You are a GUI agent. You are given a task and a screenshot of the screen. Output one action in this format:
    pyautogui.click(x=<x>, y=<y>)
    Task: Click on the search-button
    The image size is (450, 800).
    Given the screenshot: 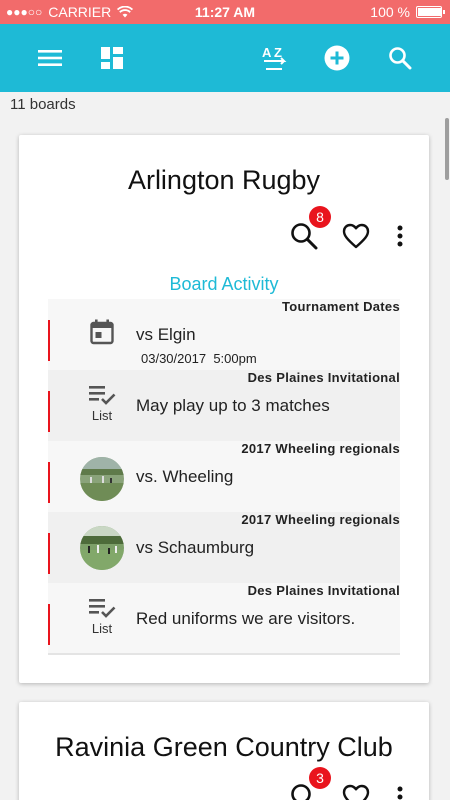 What is the action you would take?
    pyautogui.click(x=400, y=58)
    